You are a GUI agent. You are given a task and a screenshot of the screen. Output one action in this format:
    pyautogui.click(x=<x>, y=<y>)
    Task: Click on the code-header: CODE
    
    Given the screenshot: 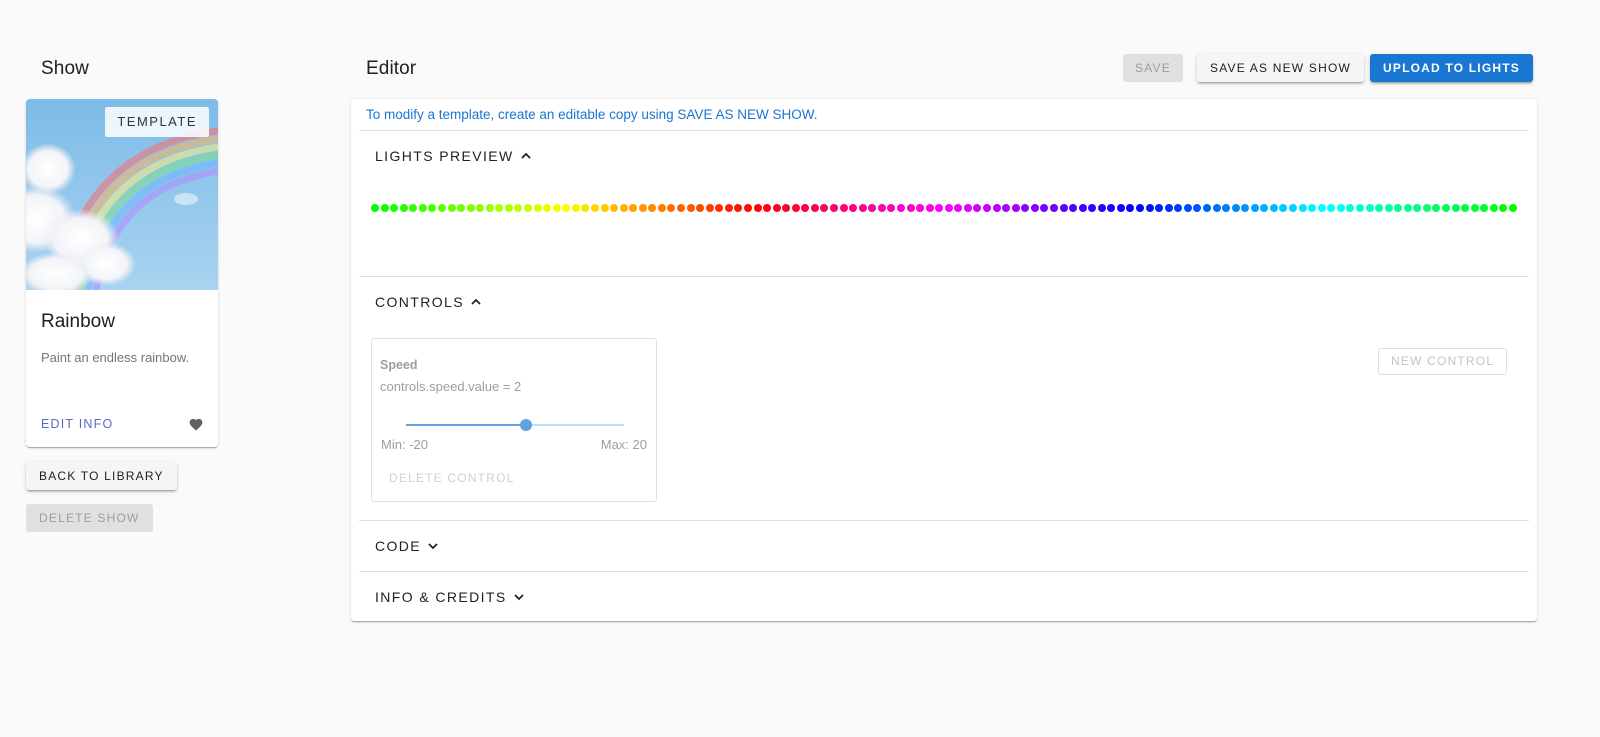 What is the action you would take?
    pyautogui.click(x=407, y=546)
    